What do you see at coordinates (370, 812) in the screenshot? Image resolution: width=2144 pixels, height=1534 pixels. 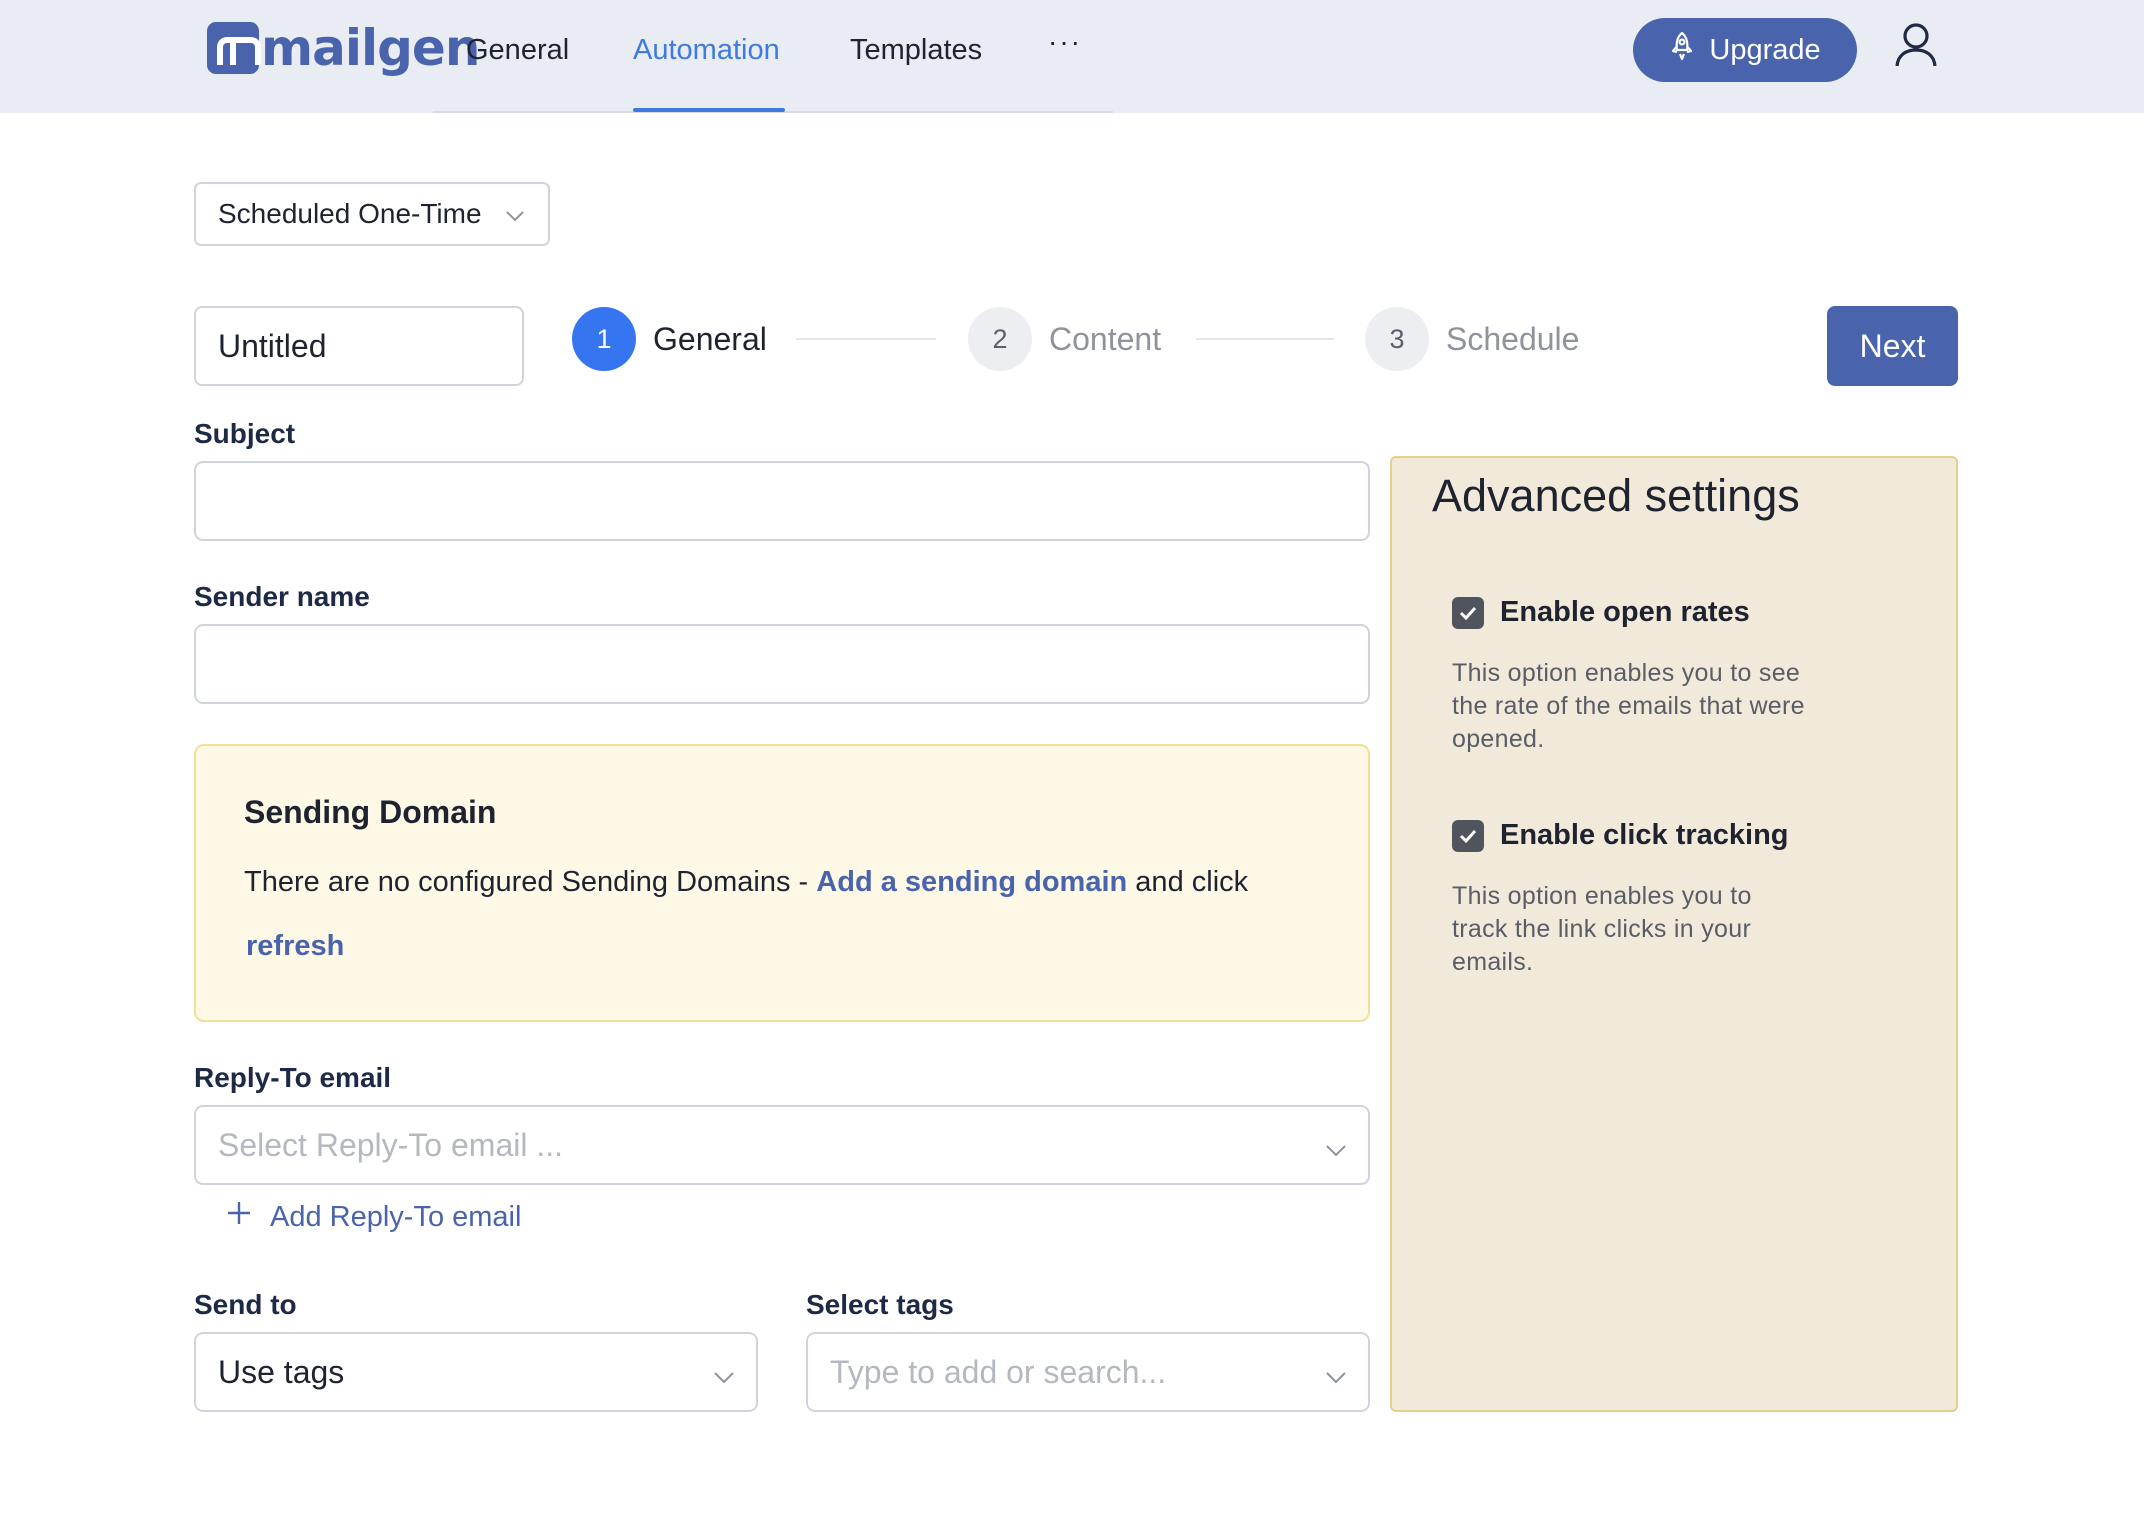 I see `sending-domain-title: Sending Domain` at bounding box center [370, 812].